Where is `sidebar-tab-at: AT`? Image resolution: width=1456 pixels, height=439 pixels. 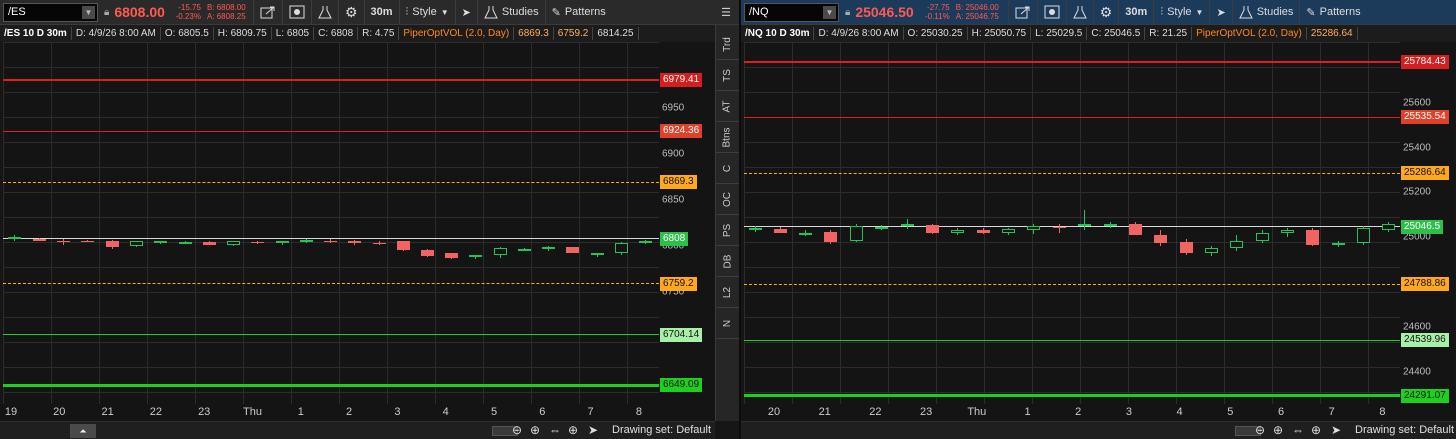
sidebar-tab-at: AT is located at coordinates (727, 106).